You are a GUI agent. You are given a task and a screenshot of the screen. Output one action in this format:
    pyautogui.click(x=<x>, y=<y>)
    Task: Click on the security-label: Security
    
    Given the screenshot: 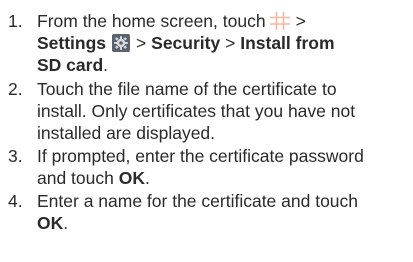 What is the action you would take?
    pyautogui.click(x=186, y=43)
    